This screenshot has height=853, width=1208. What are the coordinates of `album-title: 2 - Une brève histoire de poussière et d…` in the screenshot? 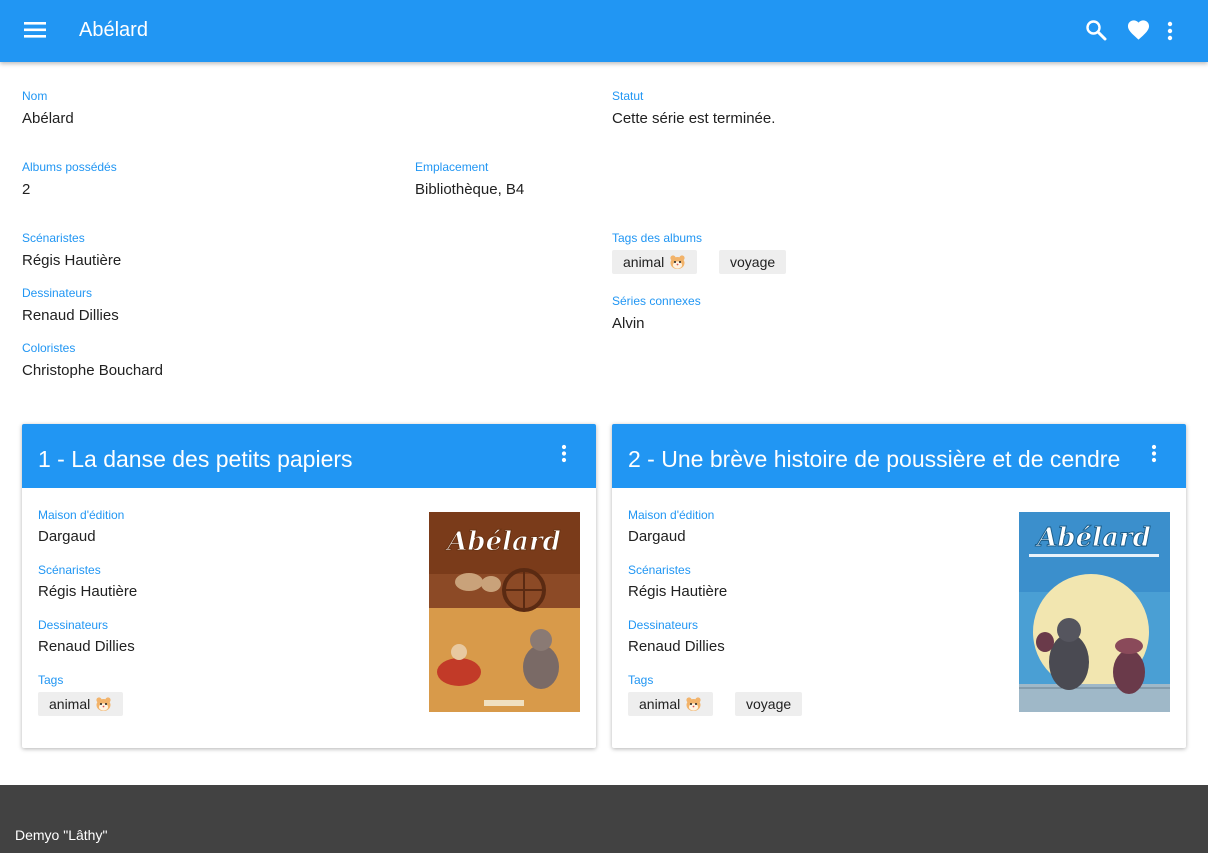 It's located at (883, 459).